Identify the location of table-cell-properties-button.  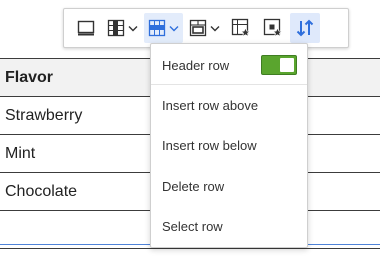
(241, 28).